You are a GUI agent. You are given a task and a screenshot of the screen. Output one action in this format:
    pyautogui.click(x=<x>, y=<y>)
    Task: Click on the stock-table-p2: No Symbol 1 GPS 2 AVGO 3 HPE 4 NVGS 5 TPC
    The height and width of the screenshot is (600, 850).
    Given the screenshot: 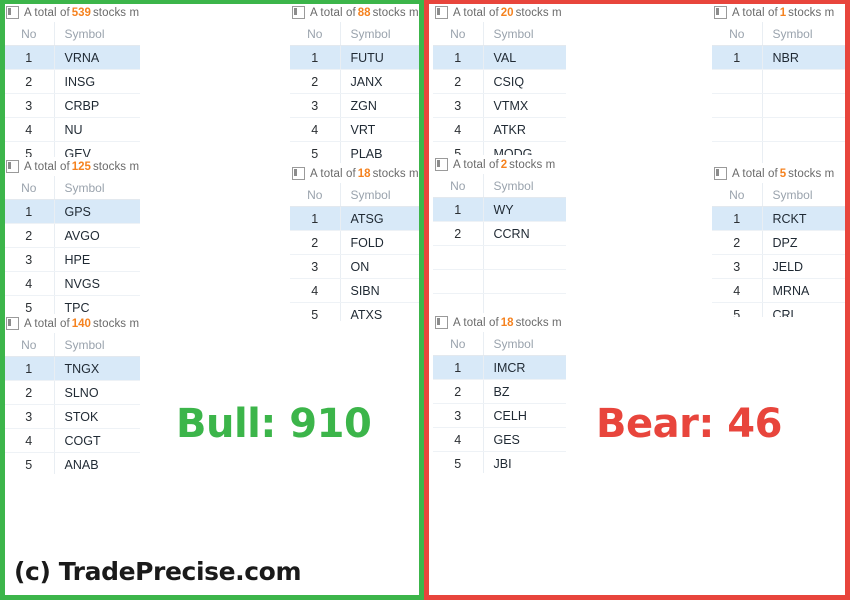 What is the action you would take?
    pyautogui.click(x=72, y=246)
    